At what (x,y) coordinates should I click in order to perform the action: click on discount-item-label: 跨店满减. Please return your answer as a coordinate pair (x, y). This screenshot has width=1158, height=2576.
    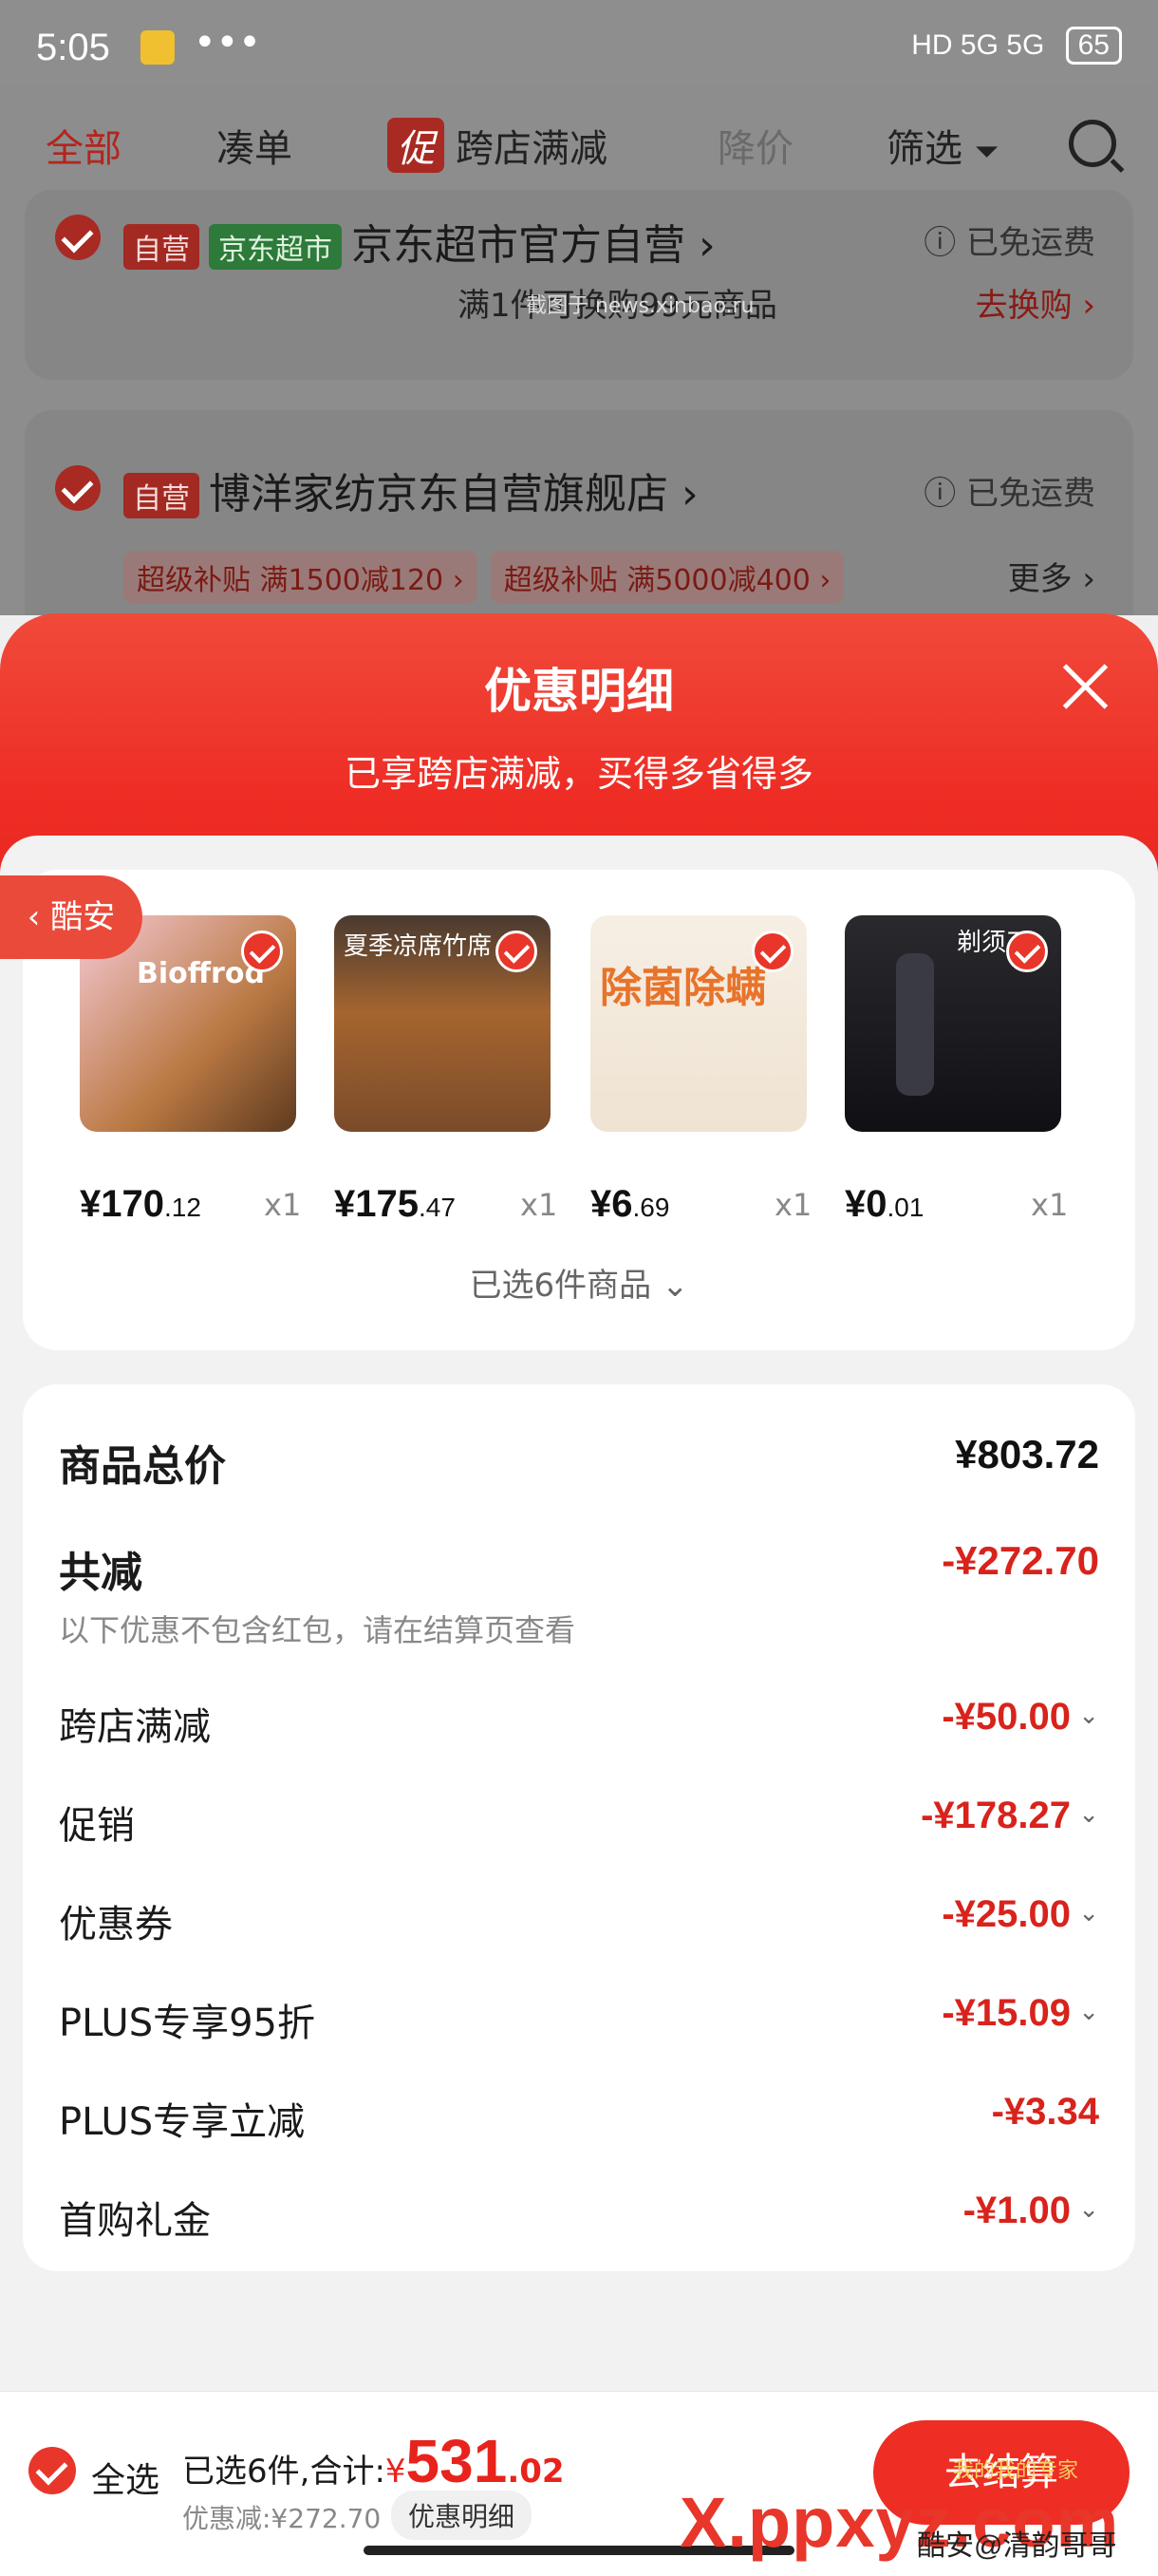
    Looking at the image, I should click on (135, 1727).